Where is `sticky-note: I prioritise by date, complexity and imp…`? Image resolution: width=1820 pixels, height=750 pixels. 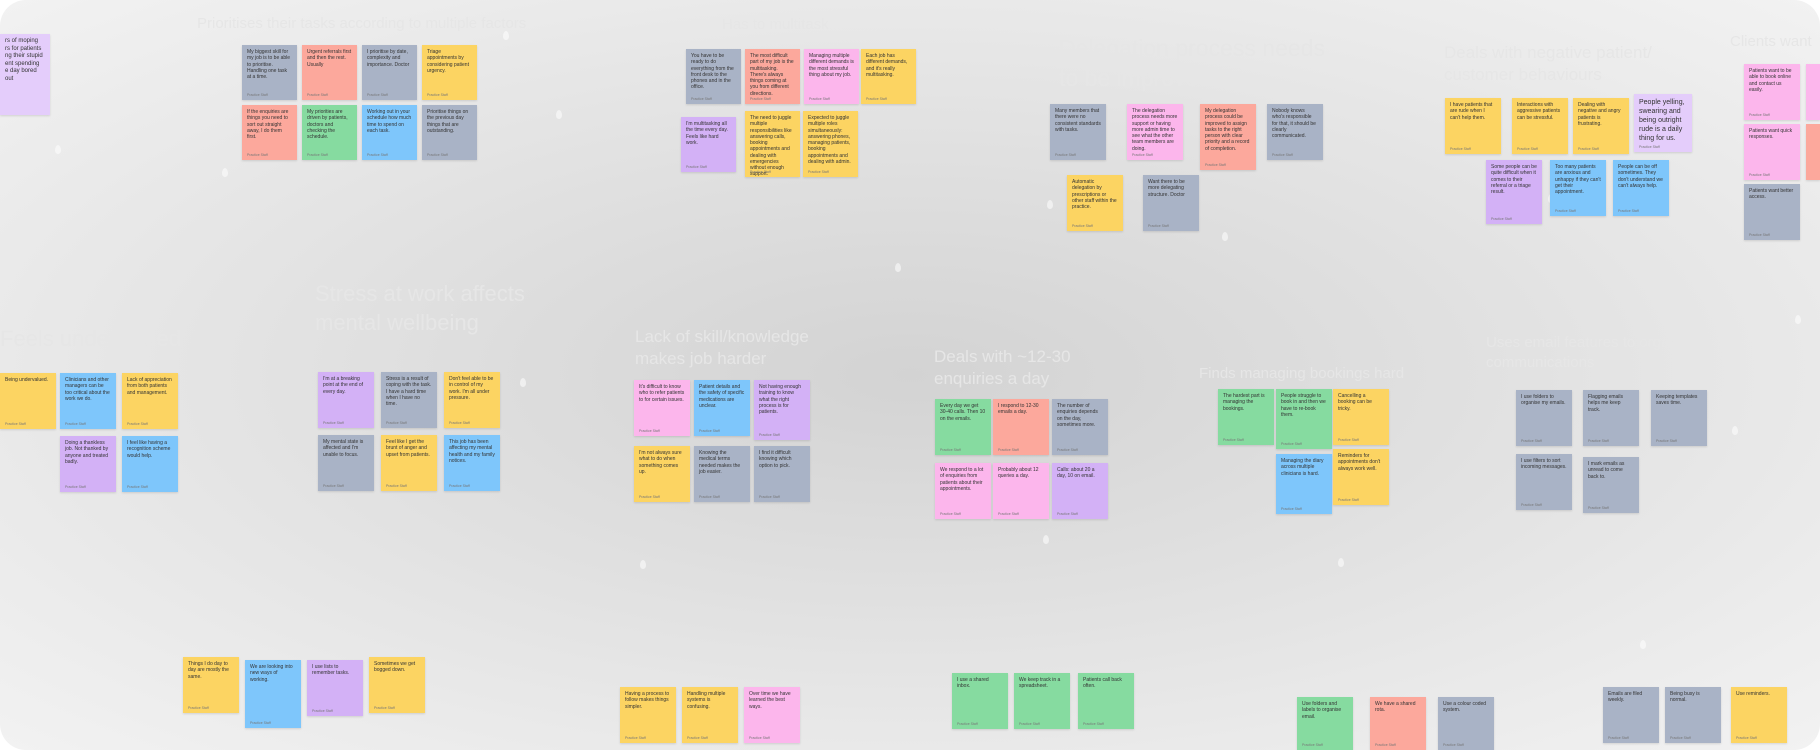 sticky-note: I prioritise by date, complexity and imp… is located at coordinates (389, 72).